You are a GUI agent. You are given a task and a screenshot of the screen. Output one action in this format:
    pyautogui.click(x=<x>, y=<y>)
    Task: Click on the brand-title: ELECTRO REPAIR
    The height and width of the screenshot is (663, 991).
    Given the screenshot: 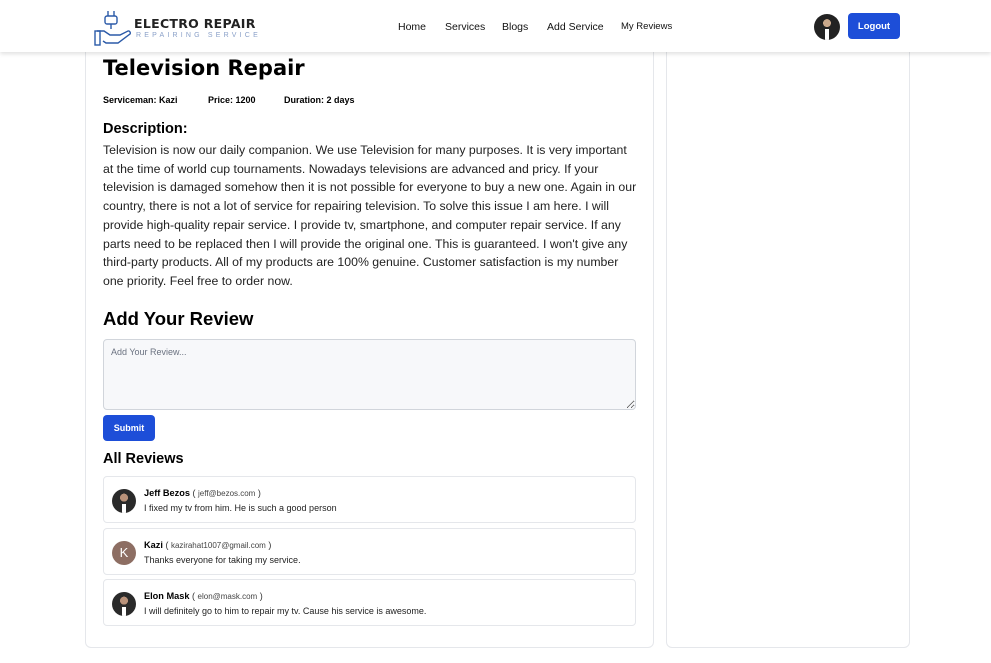 What is the action you would take?
    pyautogui.click(x=195, y=23)
    